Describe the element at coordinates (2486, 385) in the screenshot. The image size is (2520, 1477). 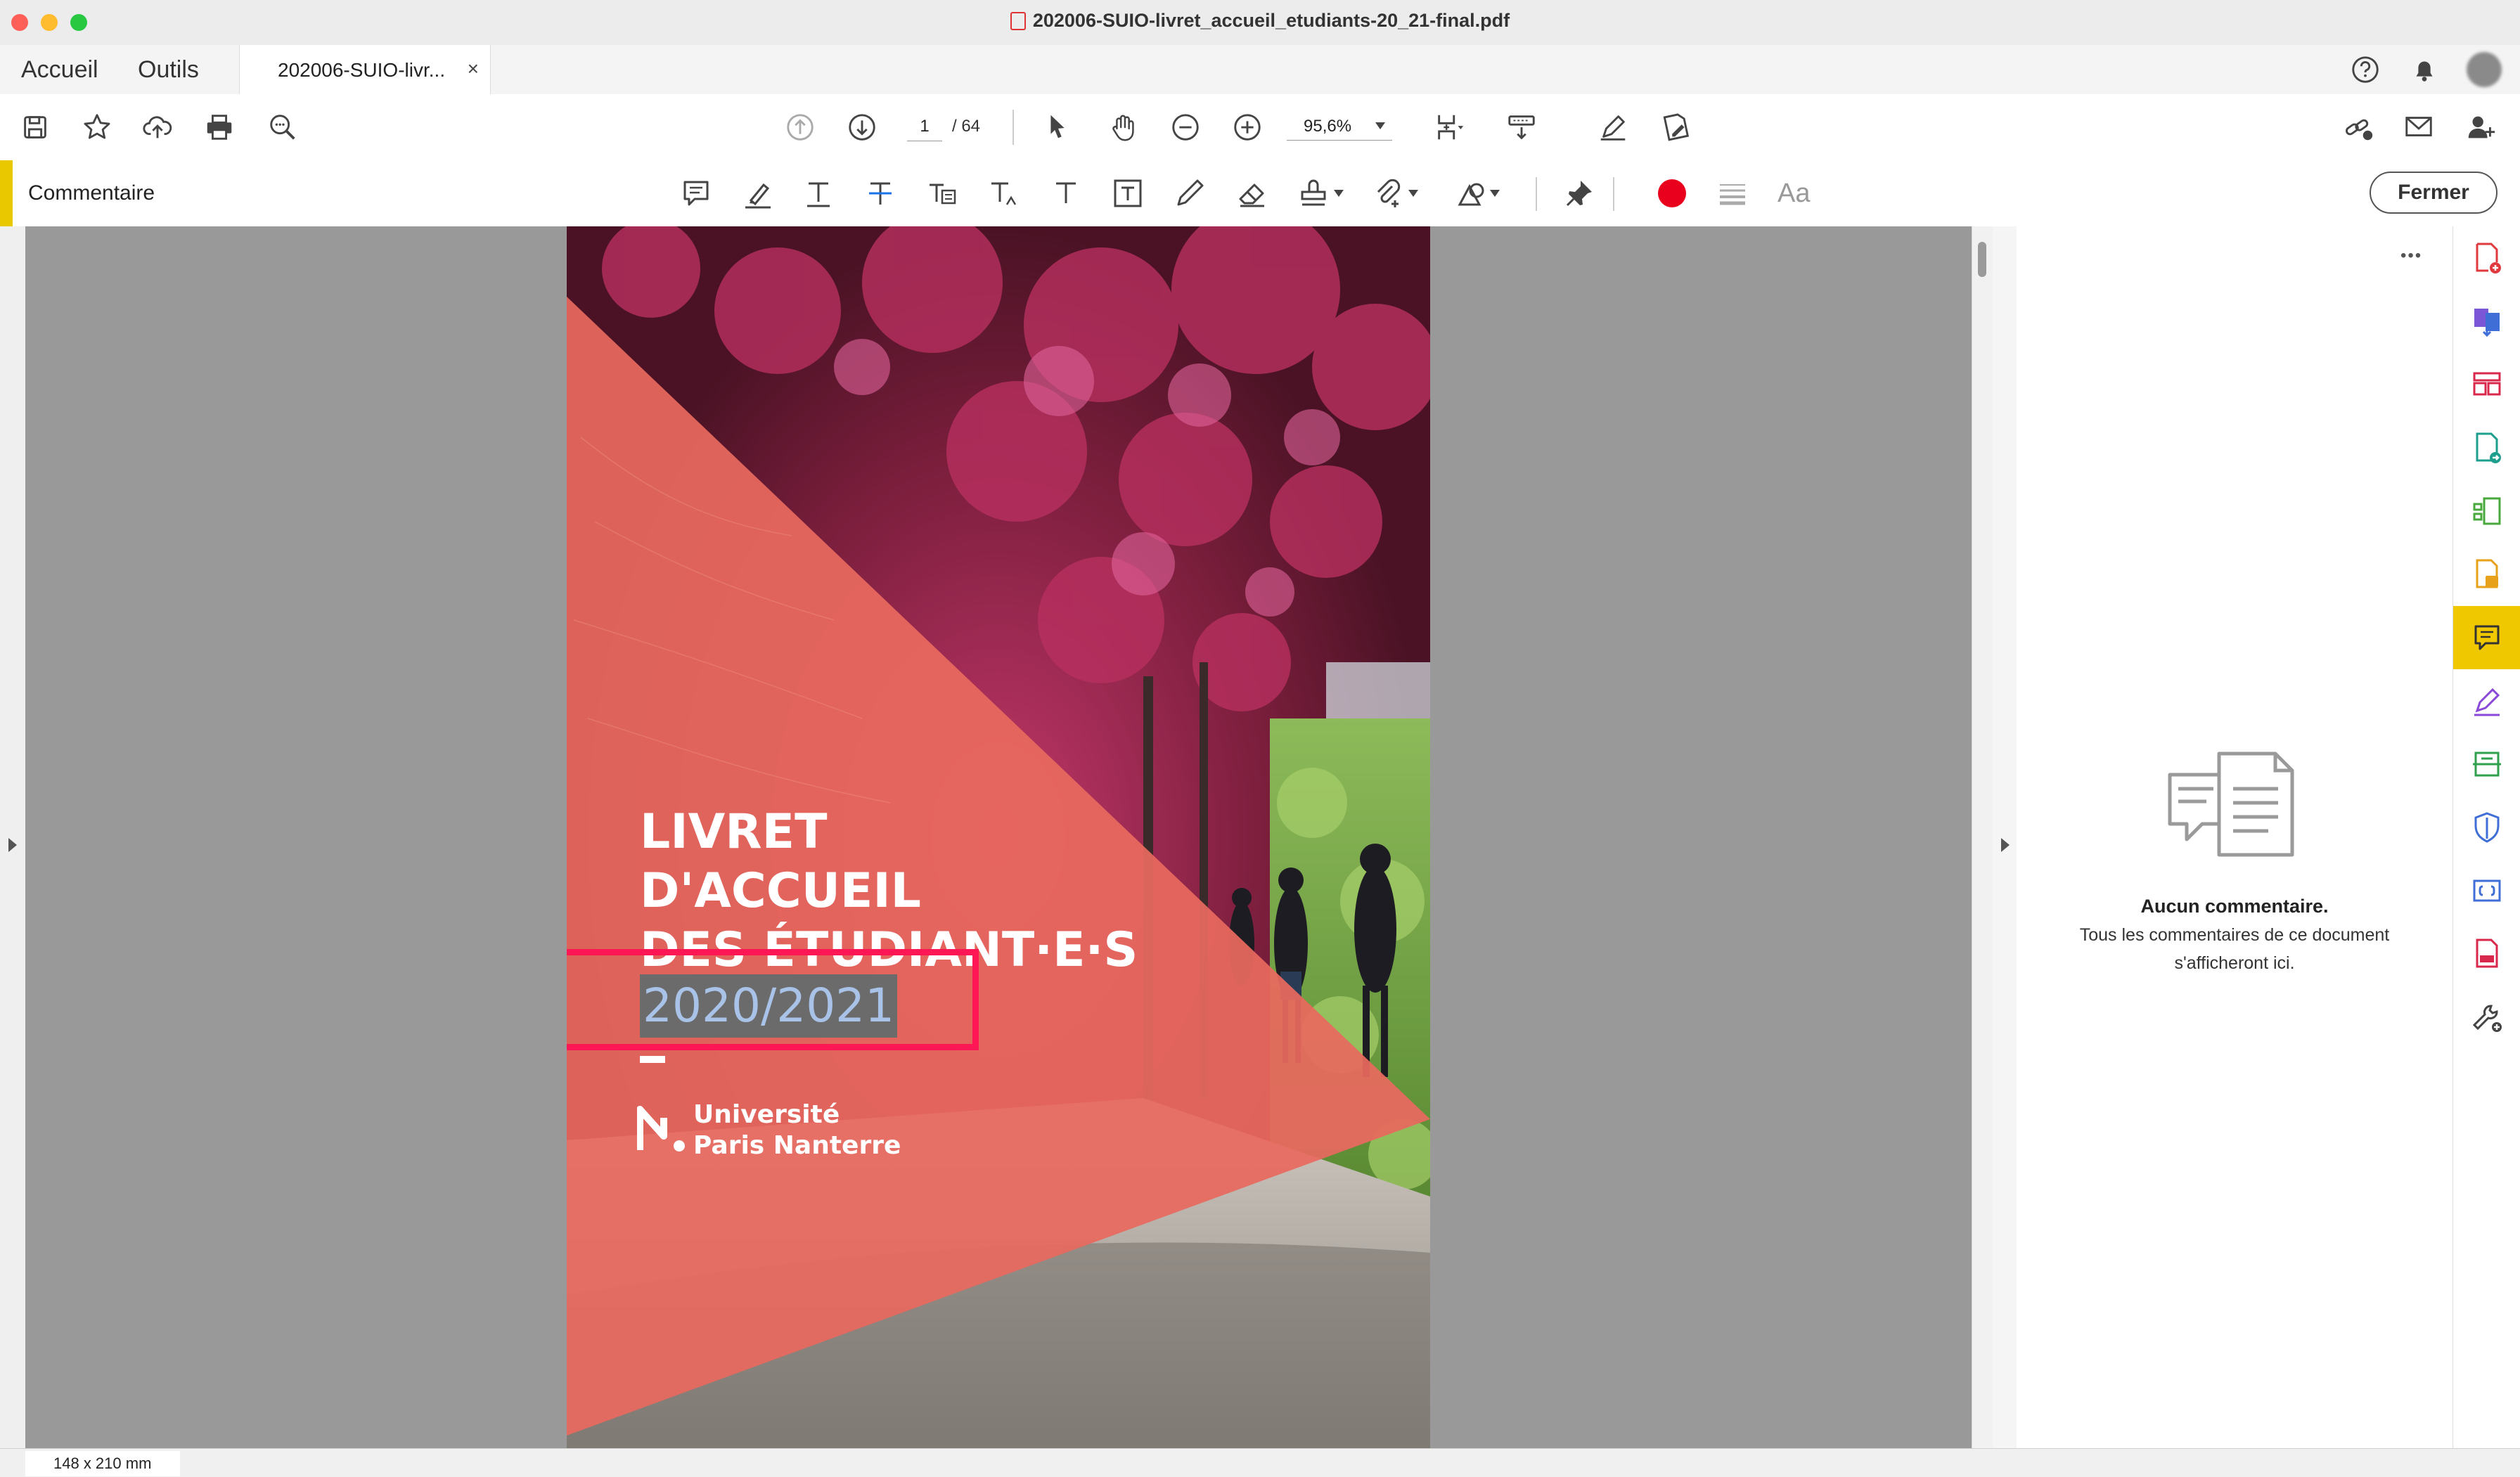
I see `organize-pages-icon` at that location.